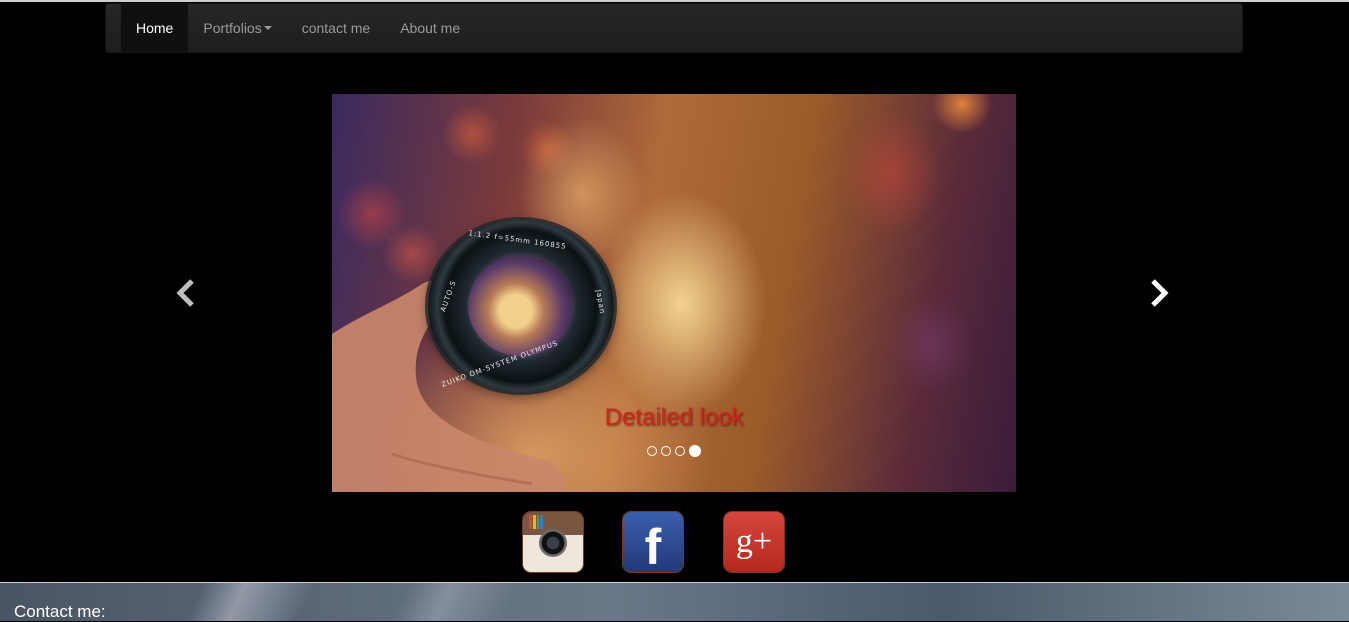 The image size is (1349, 622). What do you see at coordinates (448, 296) in the screenshot?
I see `lens-text-left: AUTO-S` at bounding box center [448, 296].